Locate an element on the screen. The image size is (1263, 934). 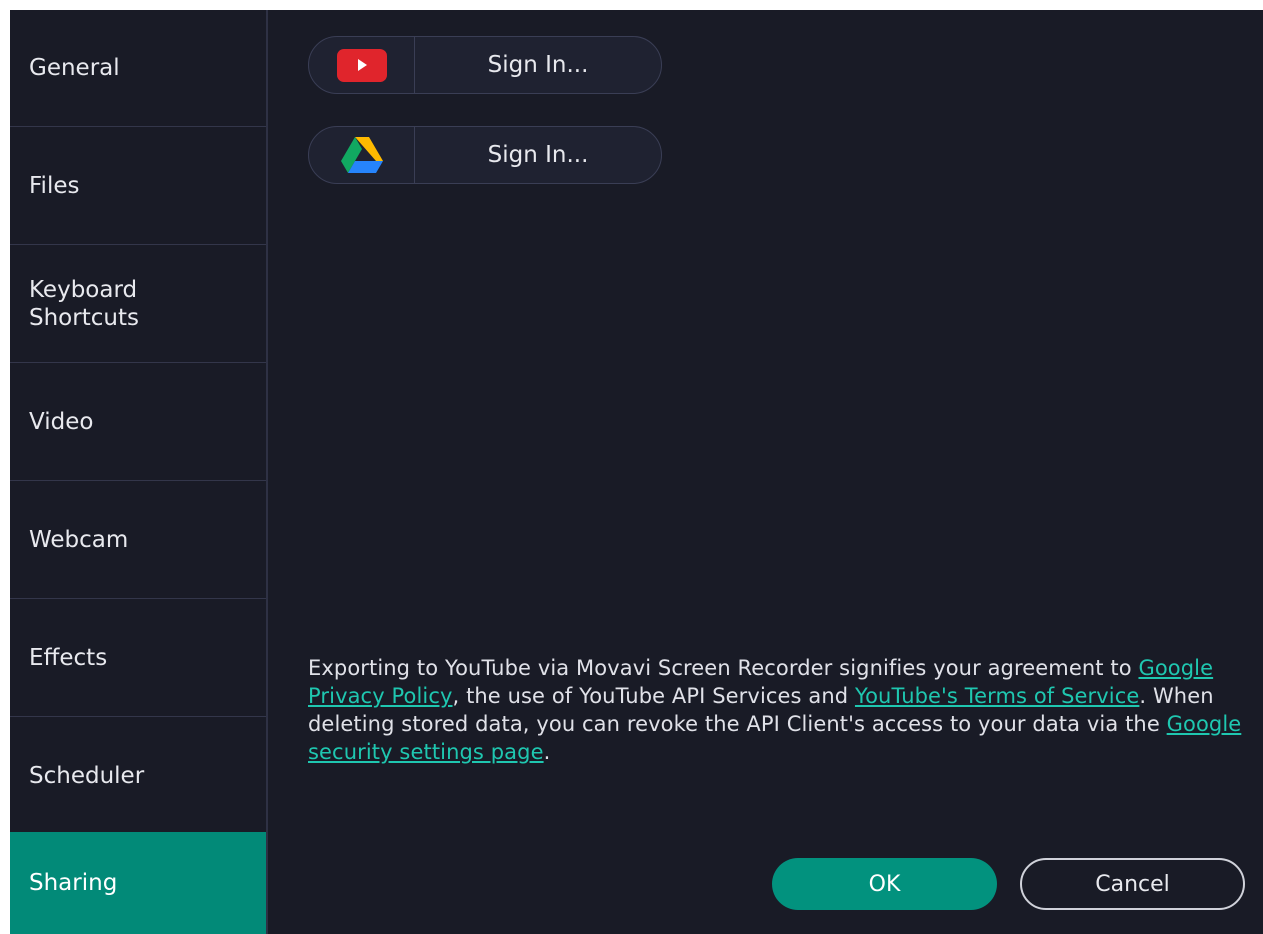
youtube-icon-cell is located at coordinates (362, 65).